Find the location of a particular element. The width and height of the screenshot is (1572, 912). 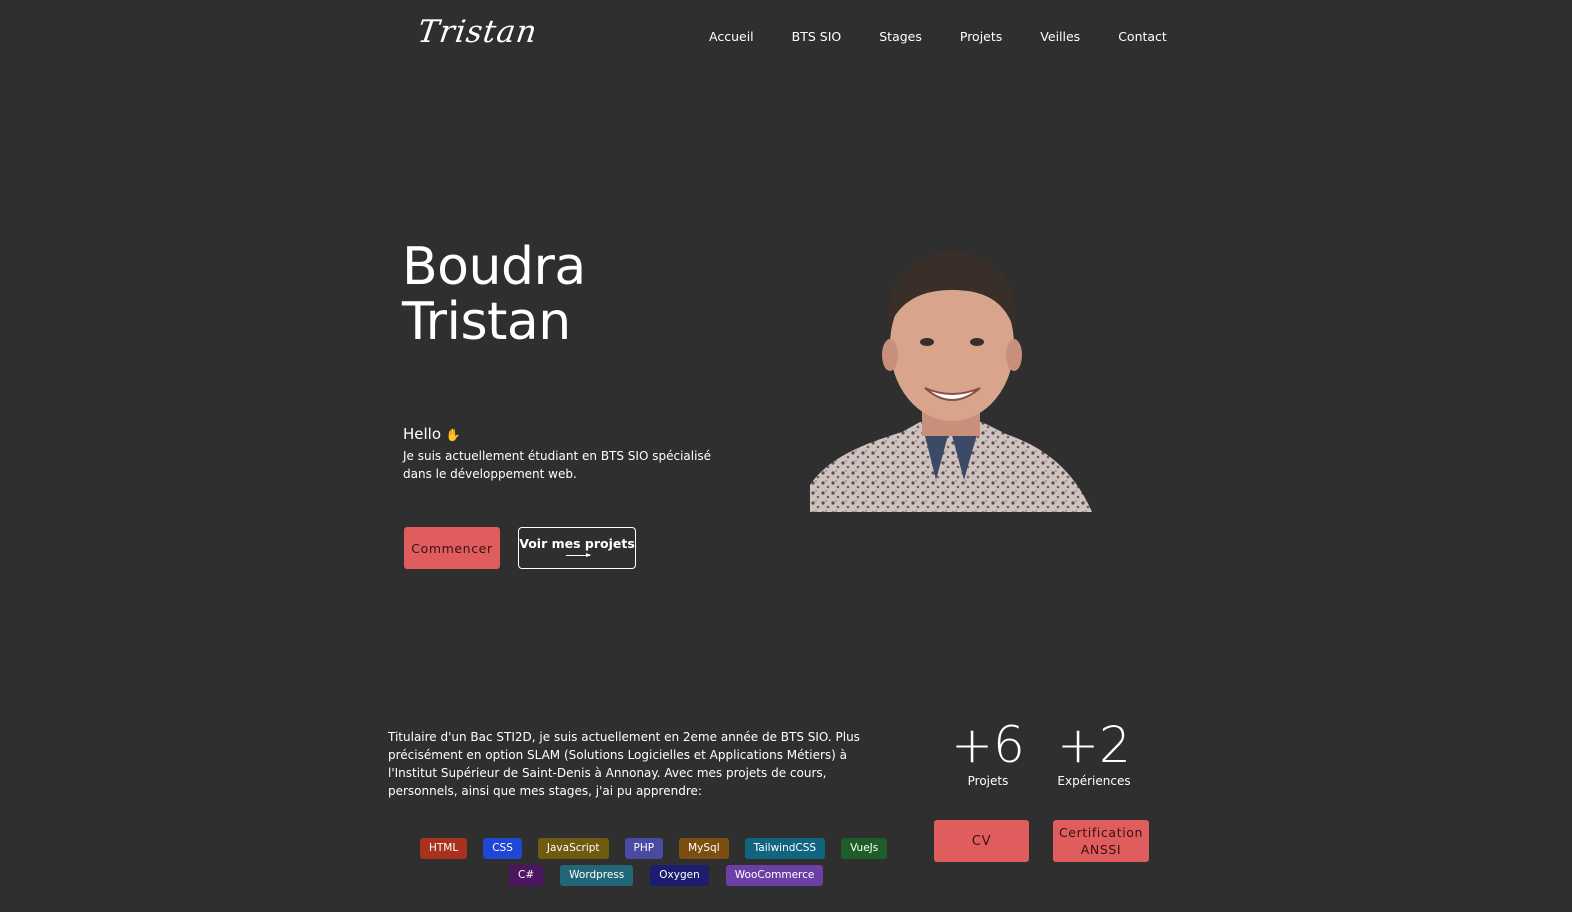

skill-tag-vuejs: VueJs is located at coordinates (864, 848).